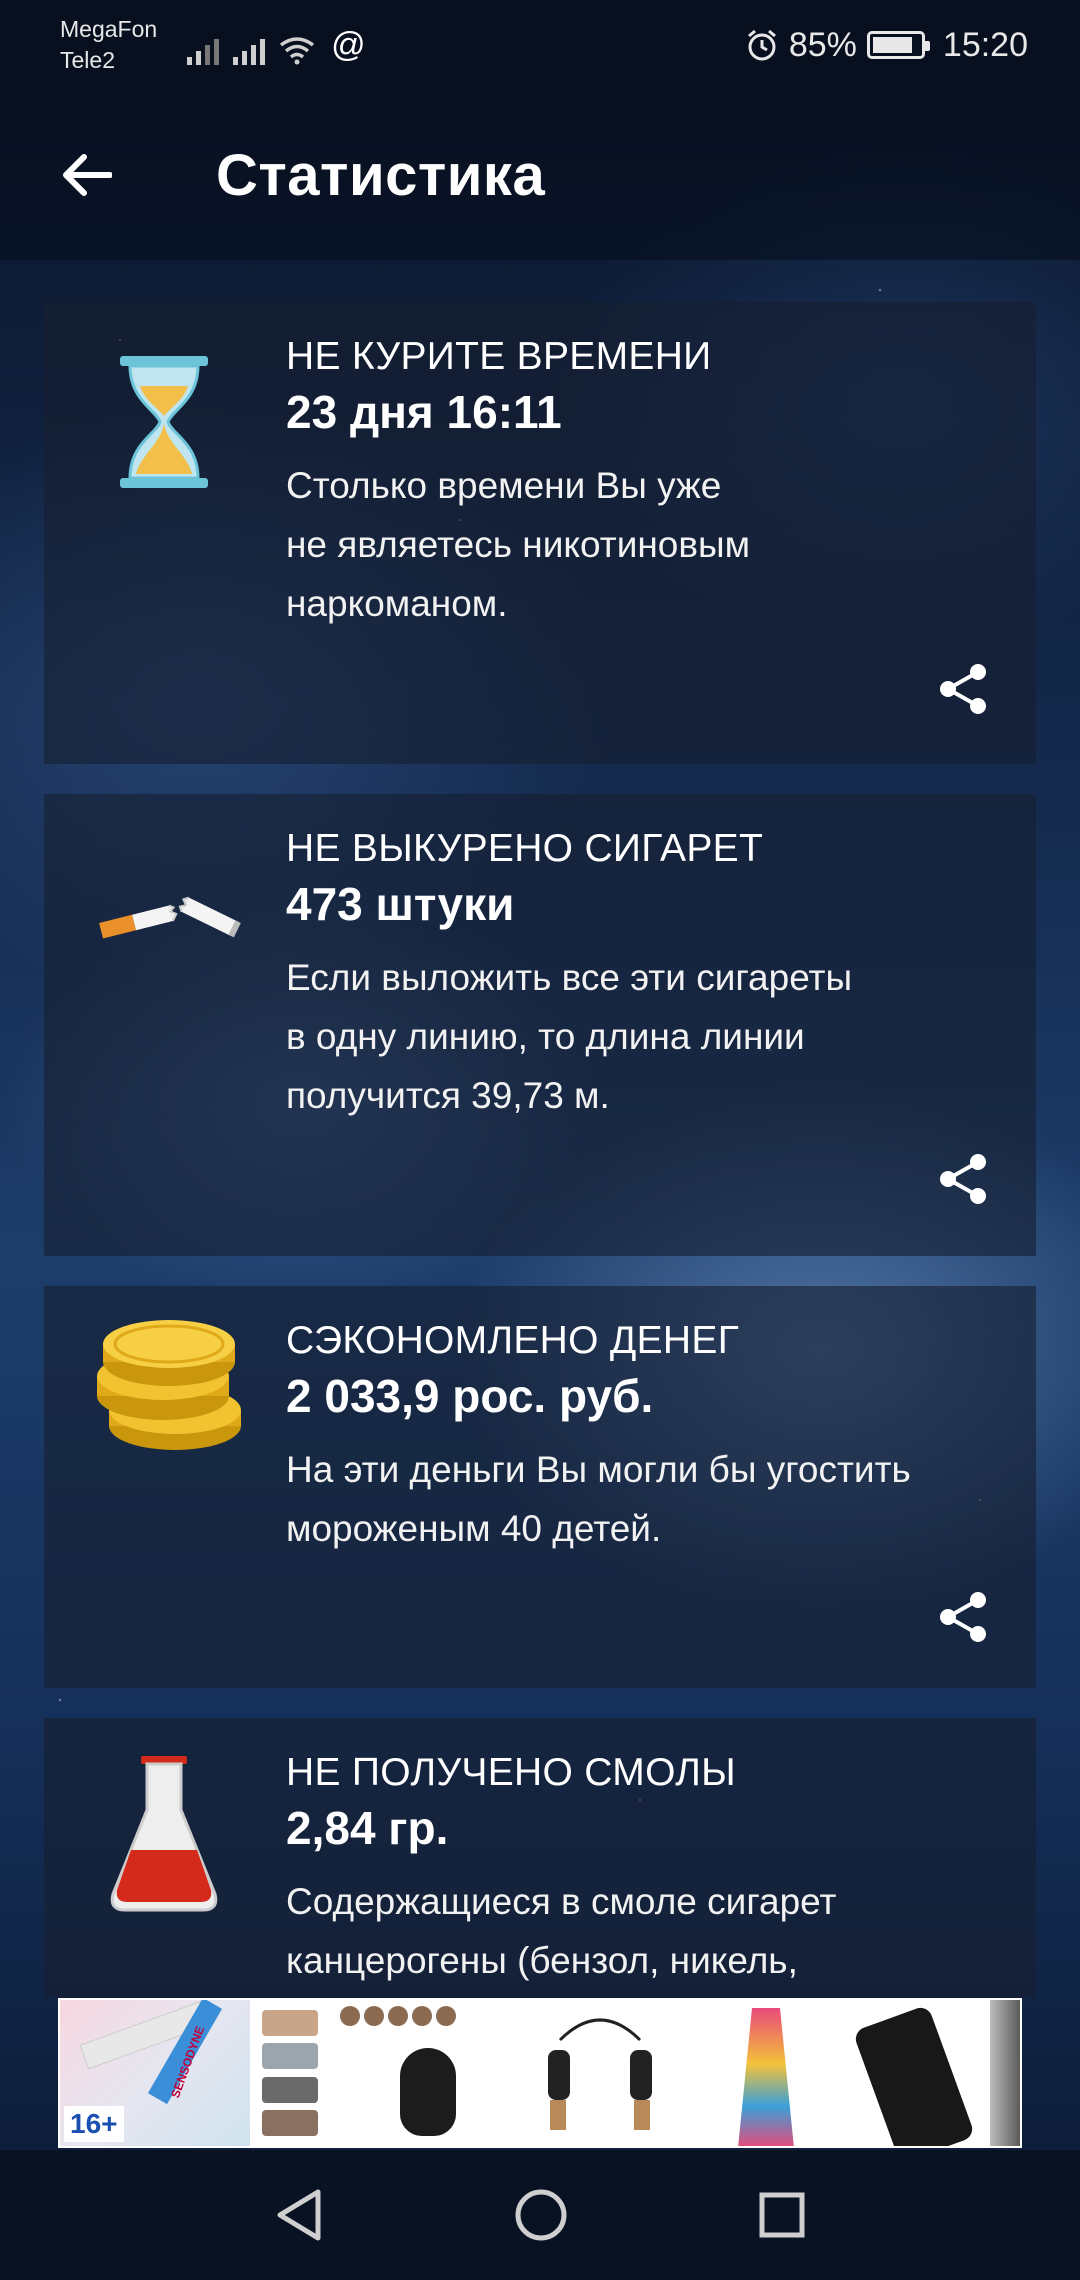 This screenshot has width=1080, height=2280. What do you see at coordinates (169, 1386) in the screenshot?
I see `coins-icon` at bounding box center [169, 1386].